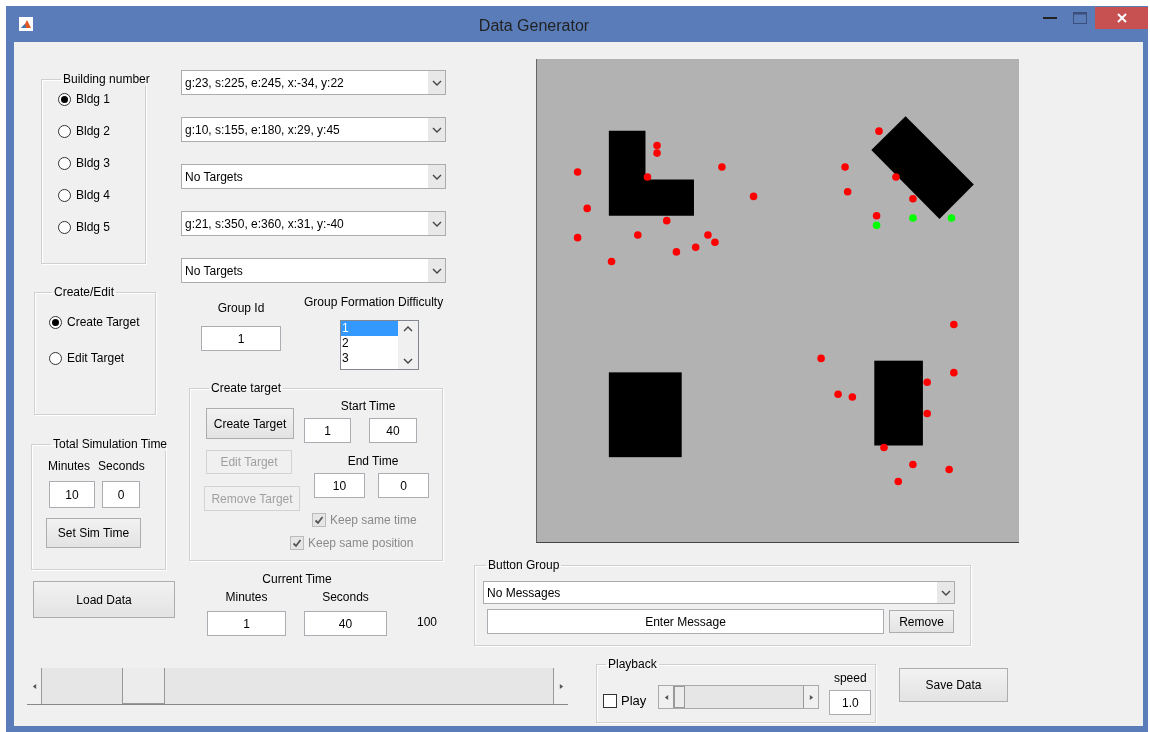  What do you see at coordinates (625, 701) in the screenshot?
I see `checkbox: Play` at bounding box center [625, 701].